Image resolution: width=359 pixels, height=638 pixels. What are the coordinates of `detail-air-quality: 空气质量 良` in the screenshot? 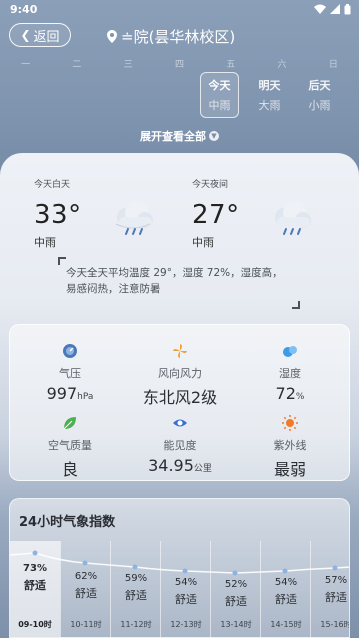 It's located at (70, 447).